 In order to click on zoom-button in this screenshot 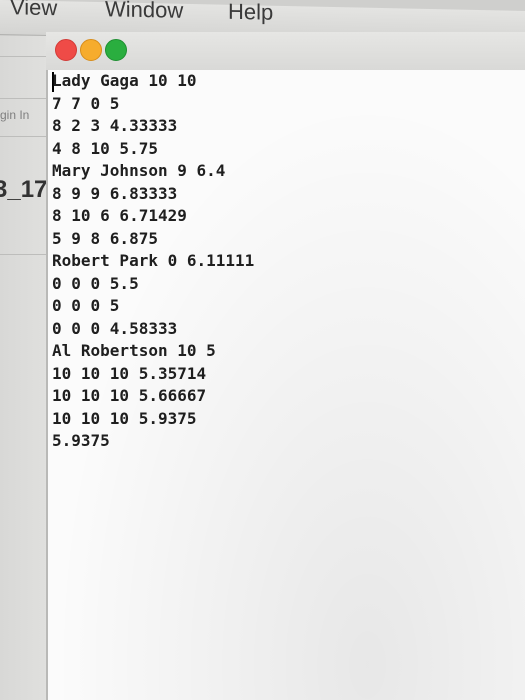, I will do `click(116, 50)`.